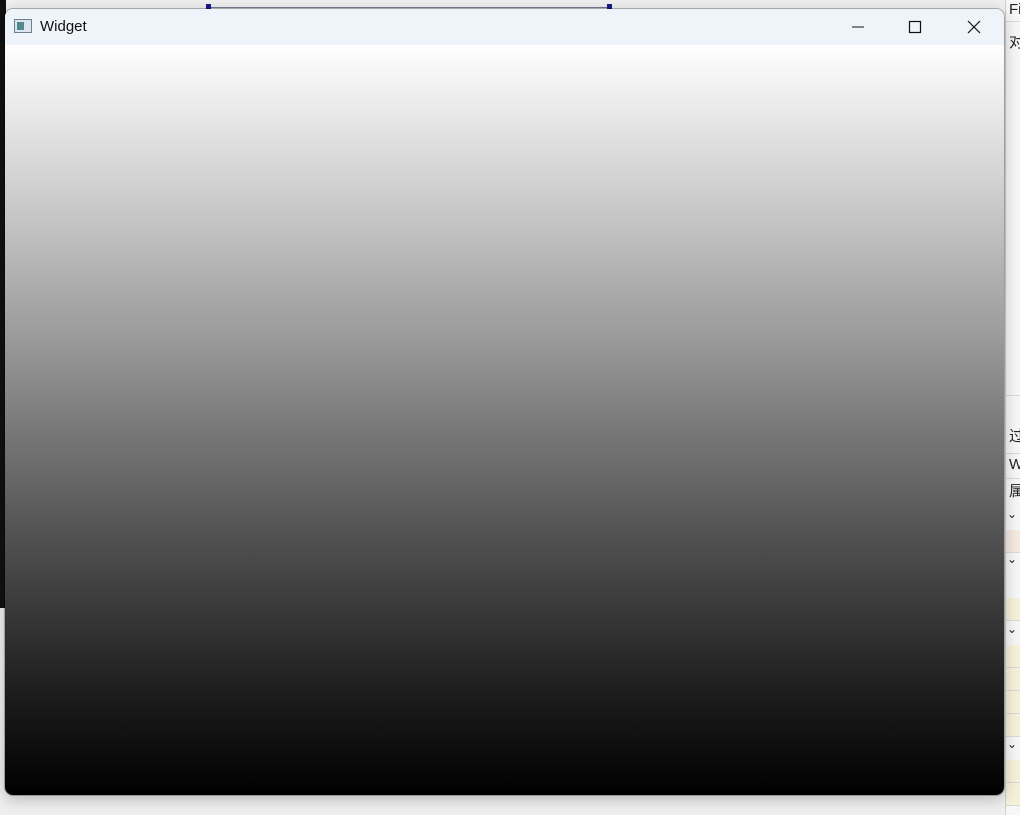 Image resolution: width=1020 pixels, height=815 pixels. I want to click on property-header-label: 属, so click(1013, 492).